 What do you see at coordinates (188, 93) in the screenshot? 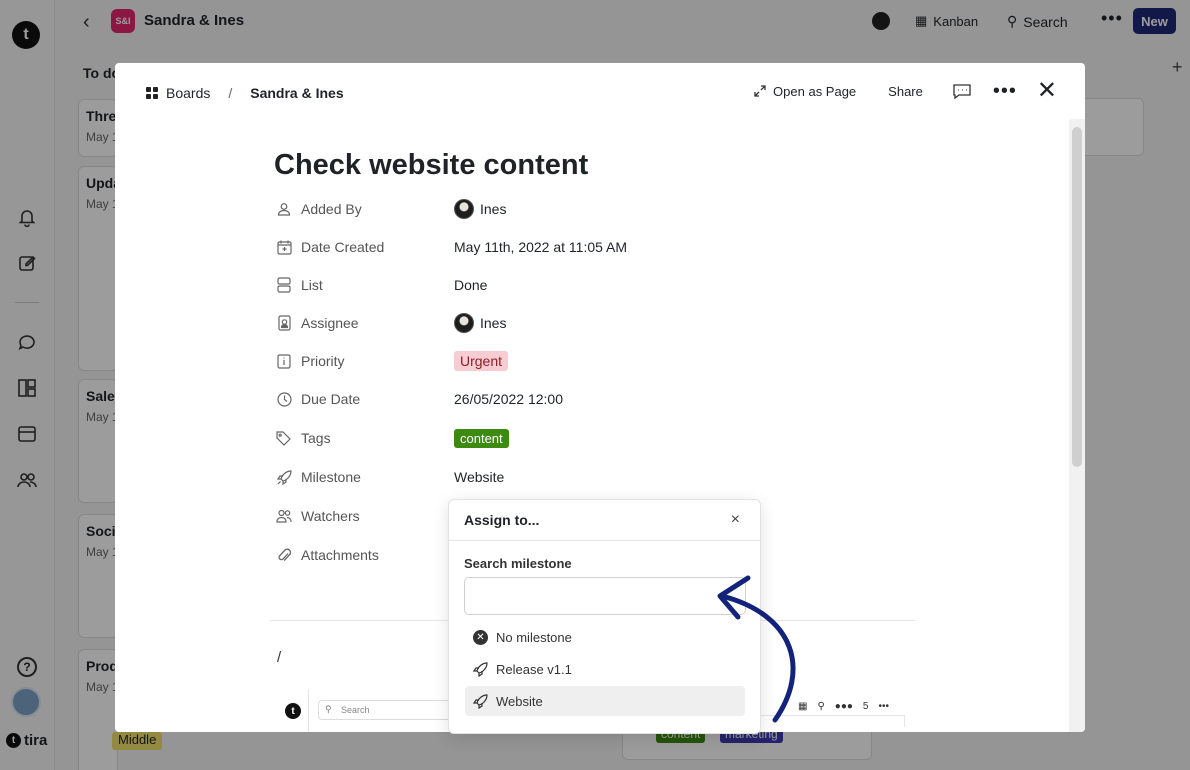
I see `breadcrumb-boards-link: Boards` at bounding box center [188, 93].